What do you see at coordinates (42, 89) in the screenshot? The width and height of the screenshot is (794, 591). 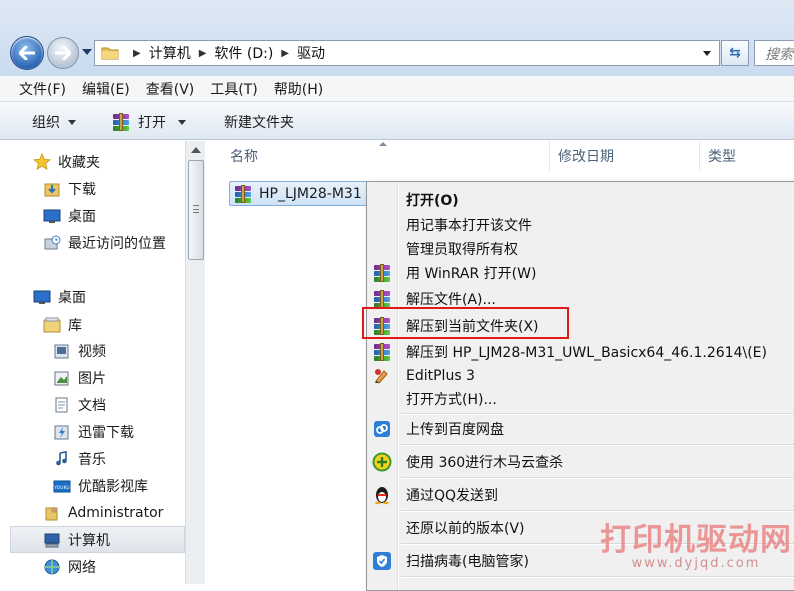 I see `menu-file: 文件(F)` at bounding box center [42, 89].